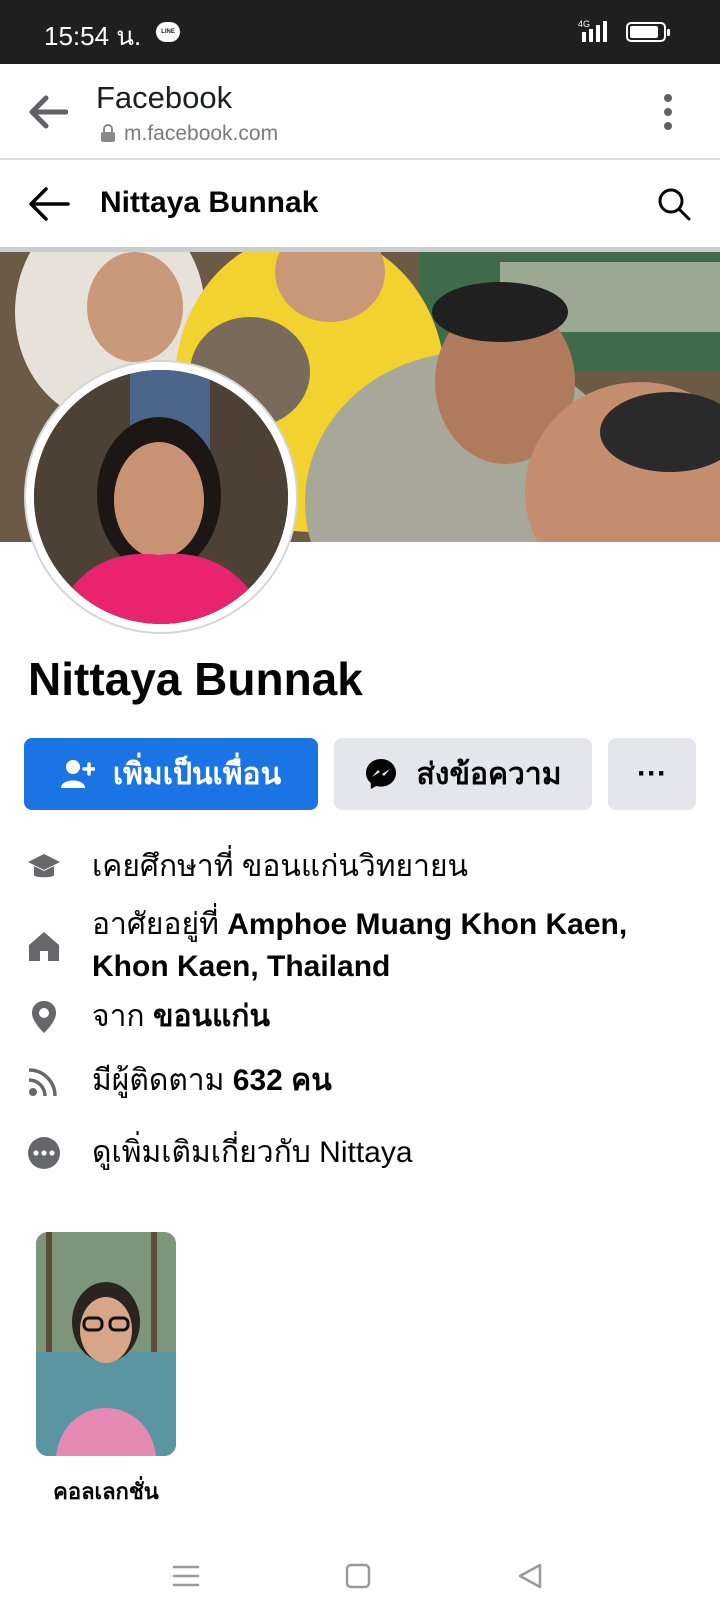  What do you see at coordinates (106, 1491) in the screenshot?
I see `collection-label: คอลเลกชั่น` at bounding box center [106, 1491].